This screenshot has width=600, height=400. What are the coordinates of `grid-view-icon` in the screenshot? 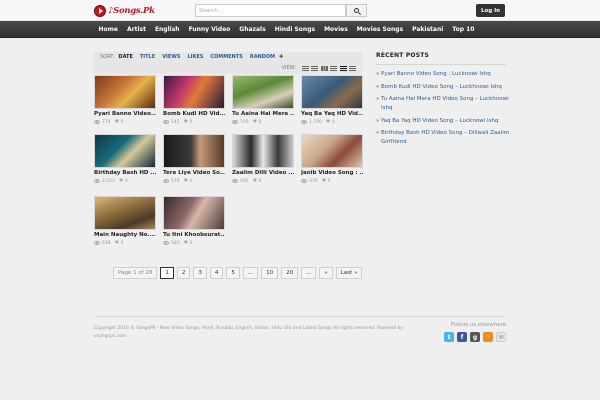 It's located at (324, 68).